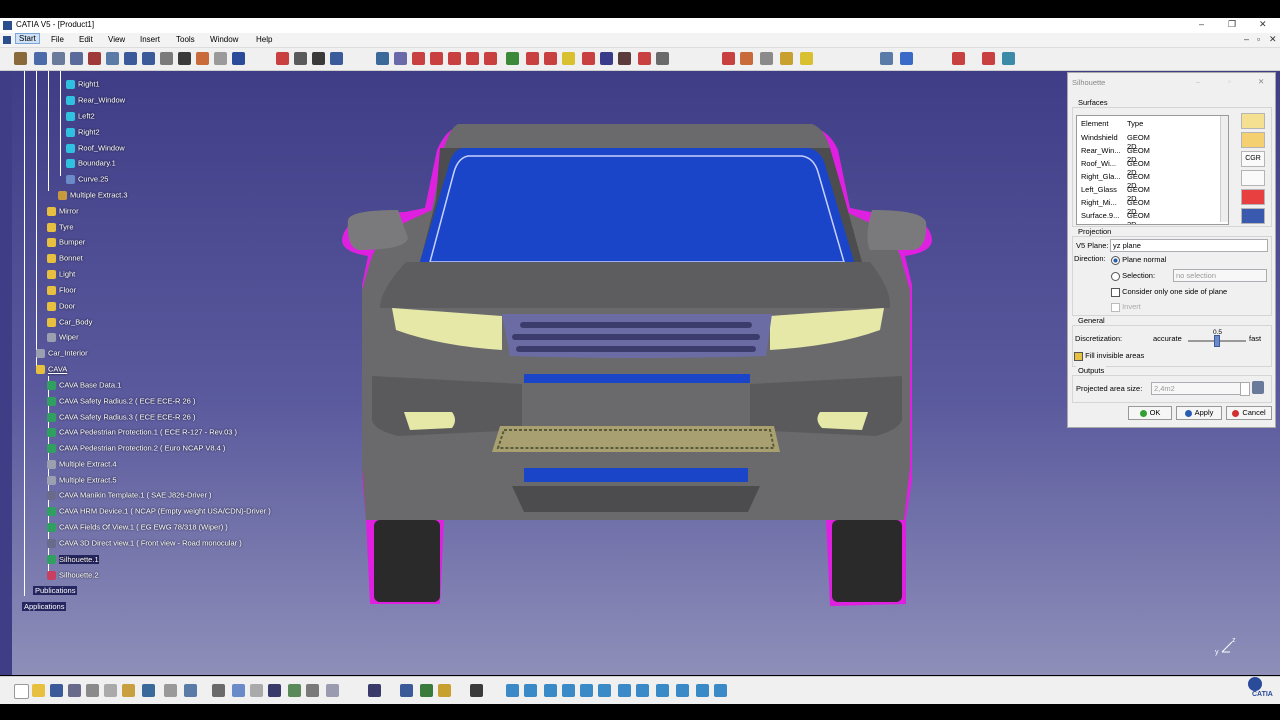 The image size is (1280, 720). What do you see at coordinates (38, 690) in the screenshot?
I see `open-icon` at bounding box center [38, 690].